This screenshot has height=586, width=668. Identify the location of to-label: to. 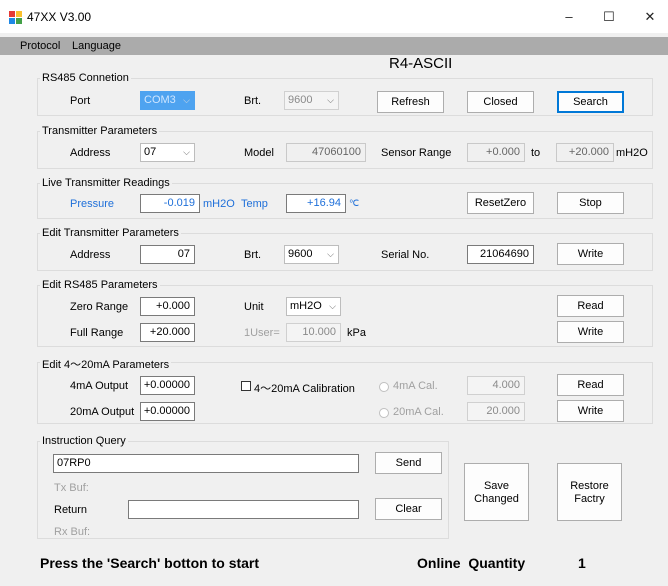
(536, 153).